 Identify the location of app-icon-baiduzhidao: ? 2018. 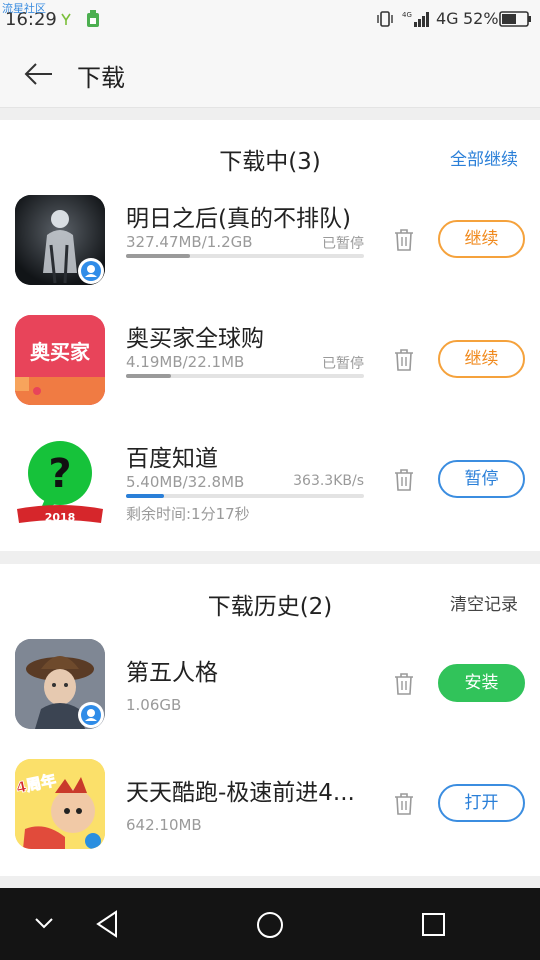
(60, 480).